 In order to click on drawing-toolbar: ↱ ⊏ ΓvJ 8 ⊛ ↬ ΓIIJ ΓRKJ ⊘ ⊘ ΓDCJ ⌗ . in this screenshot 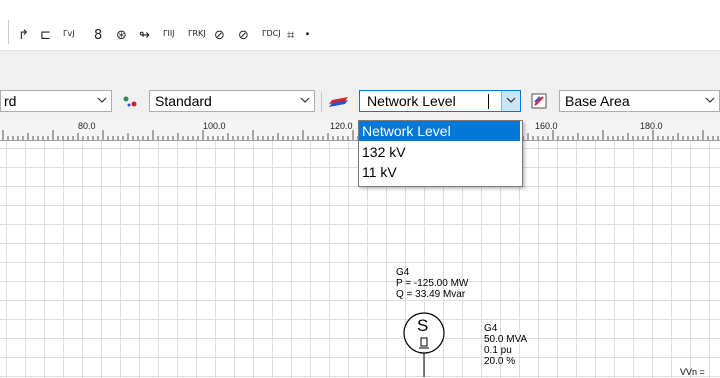, I will do `click(360, 25)`.